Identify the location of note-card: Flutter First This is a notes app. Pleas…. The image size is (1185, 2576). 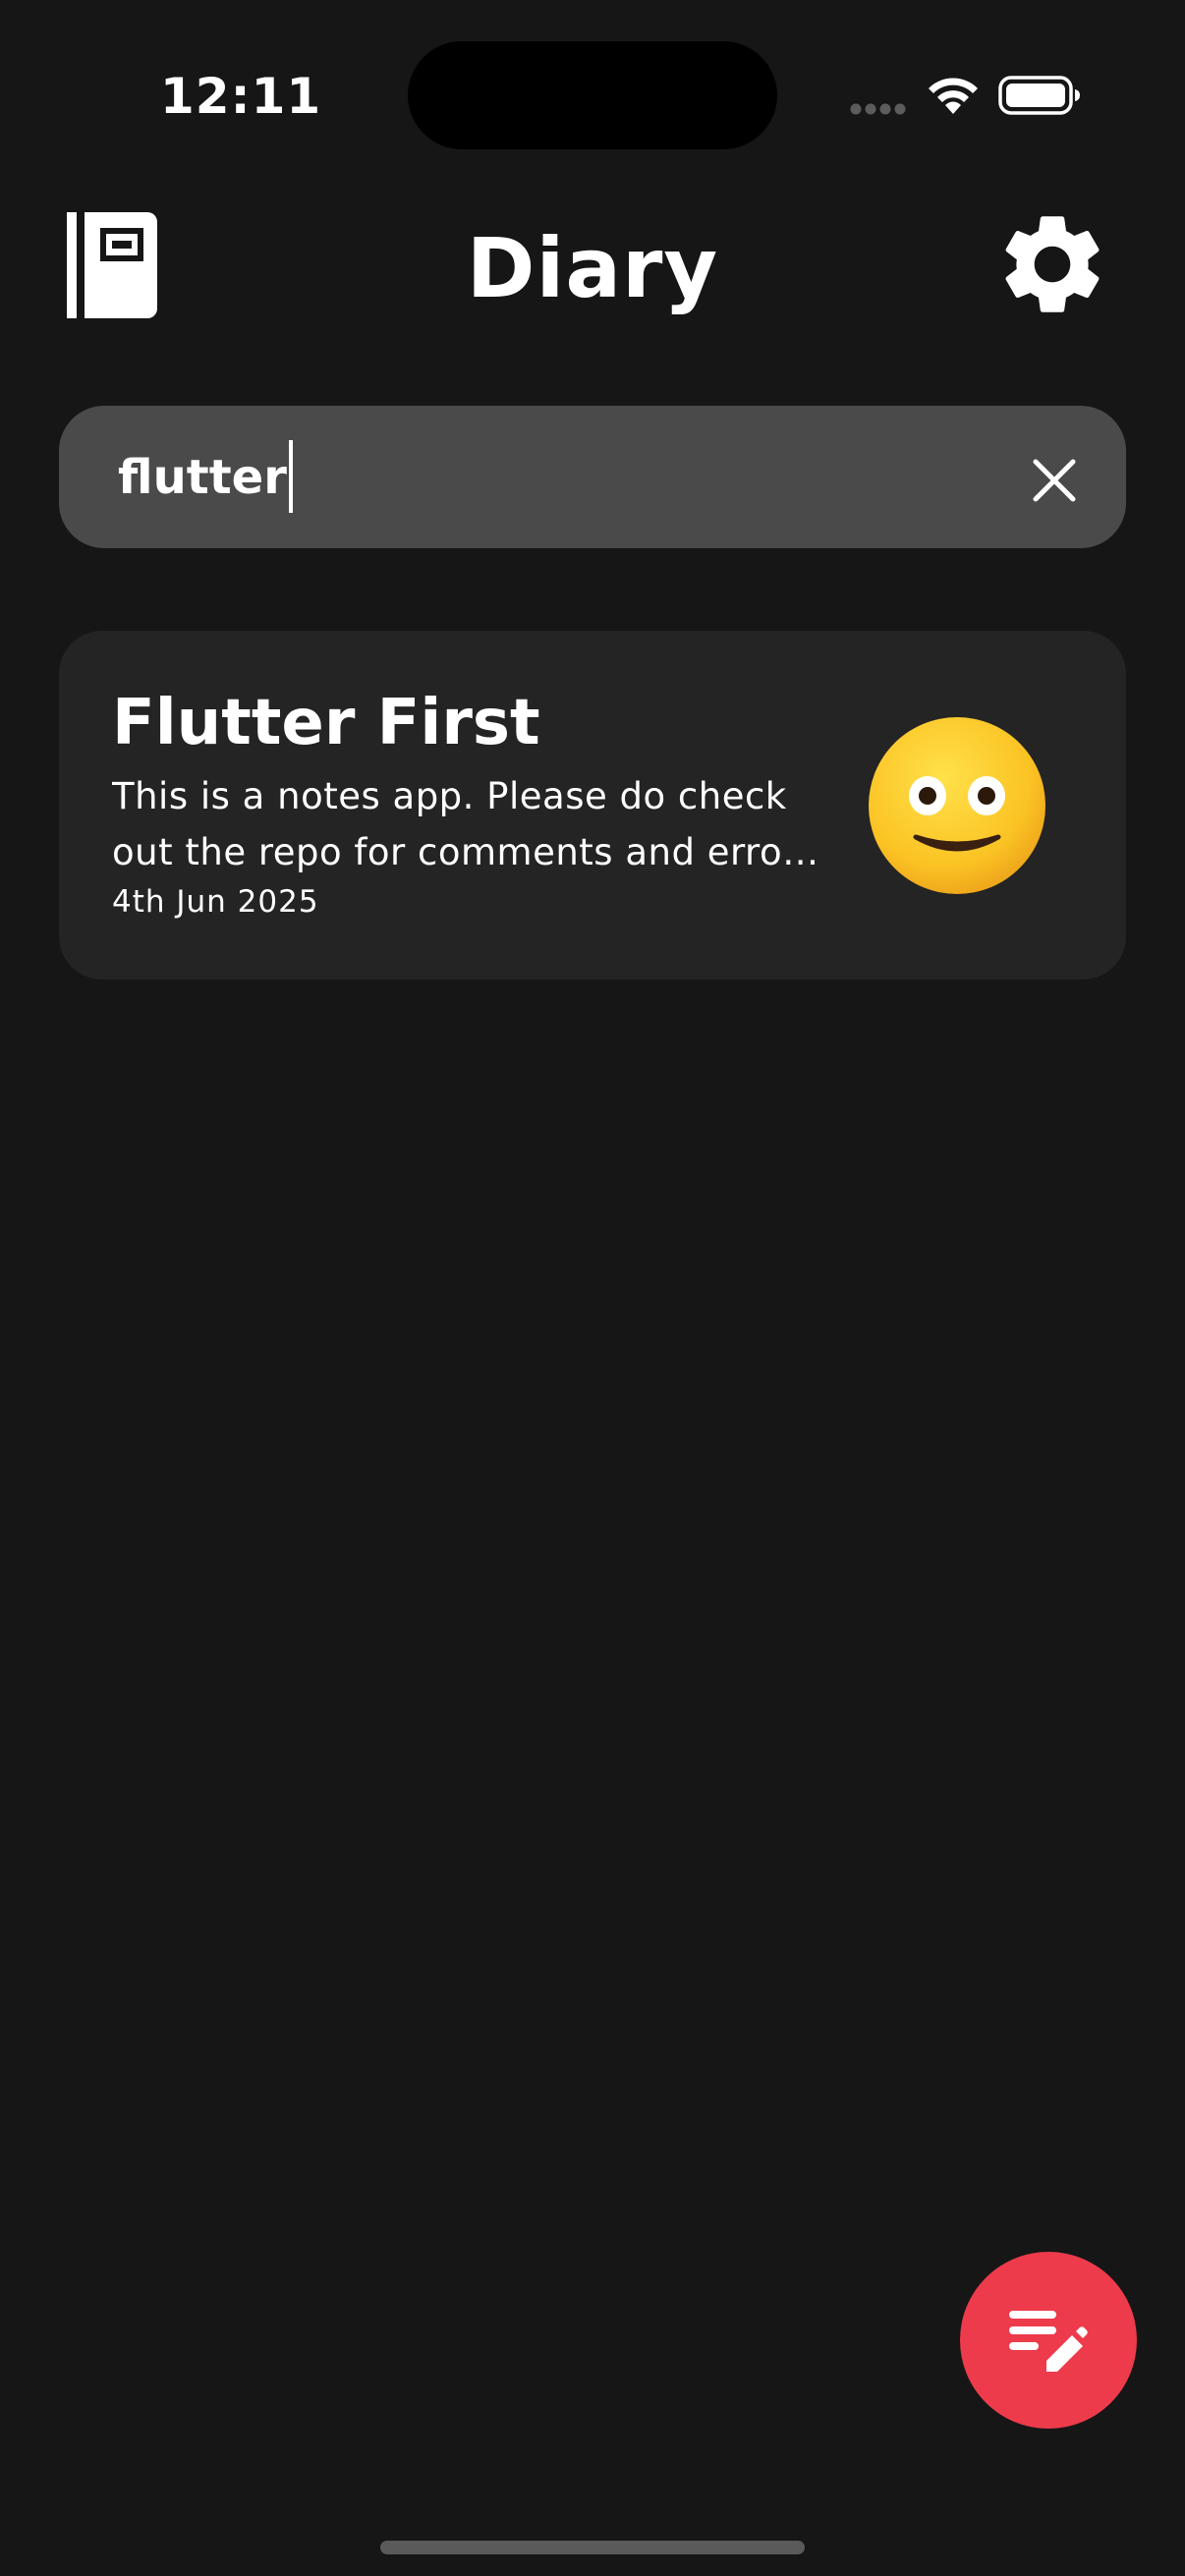
(592, 805).